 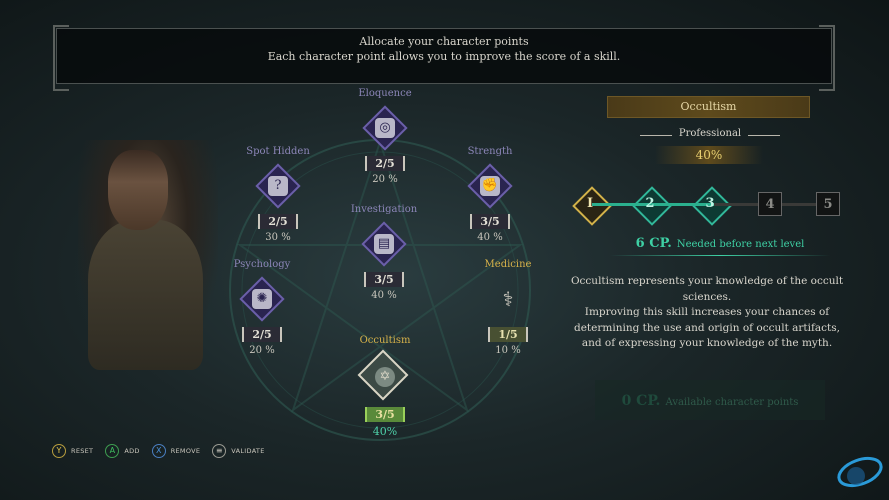 I want to click on cp-needed: 6 CP. Needed before next level, so click(x=720, y=244).